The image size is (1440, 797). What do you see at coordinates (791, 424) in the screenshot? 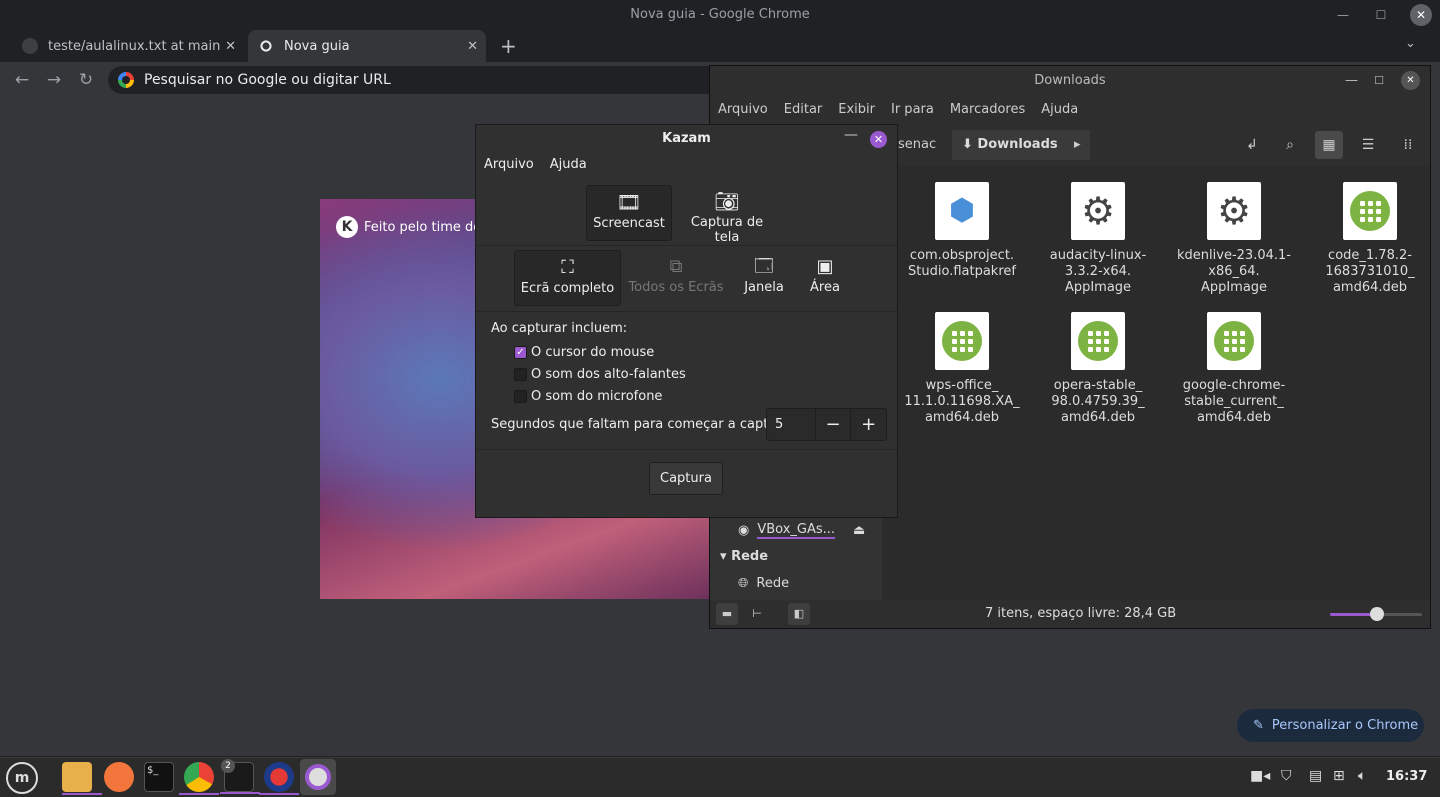
I see `countdown-value: 5` at bounding box center [791, 424].